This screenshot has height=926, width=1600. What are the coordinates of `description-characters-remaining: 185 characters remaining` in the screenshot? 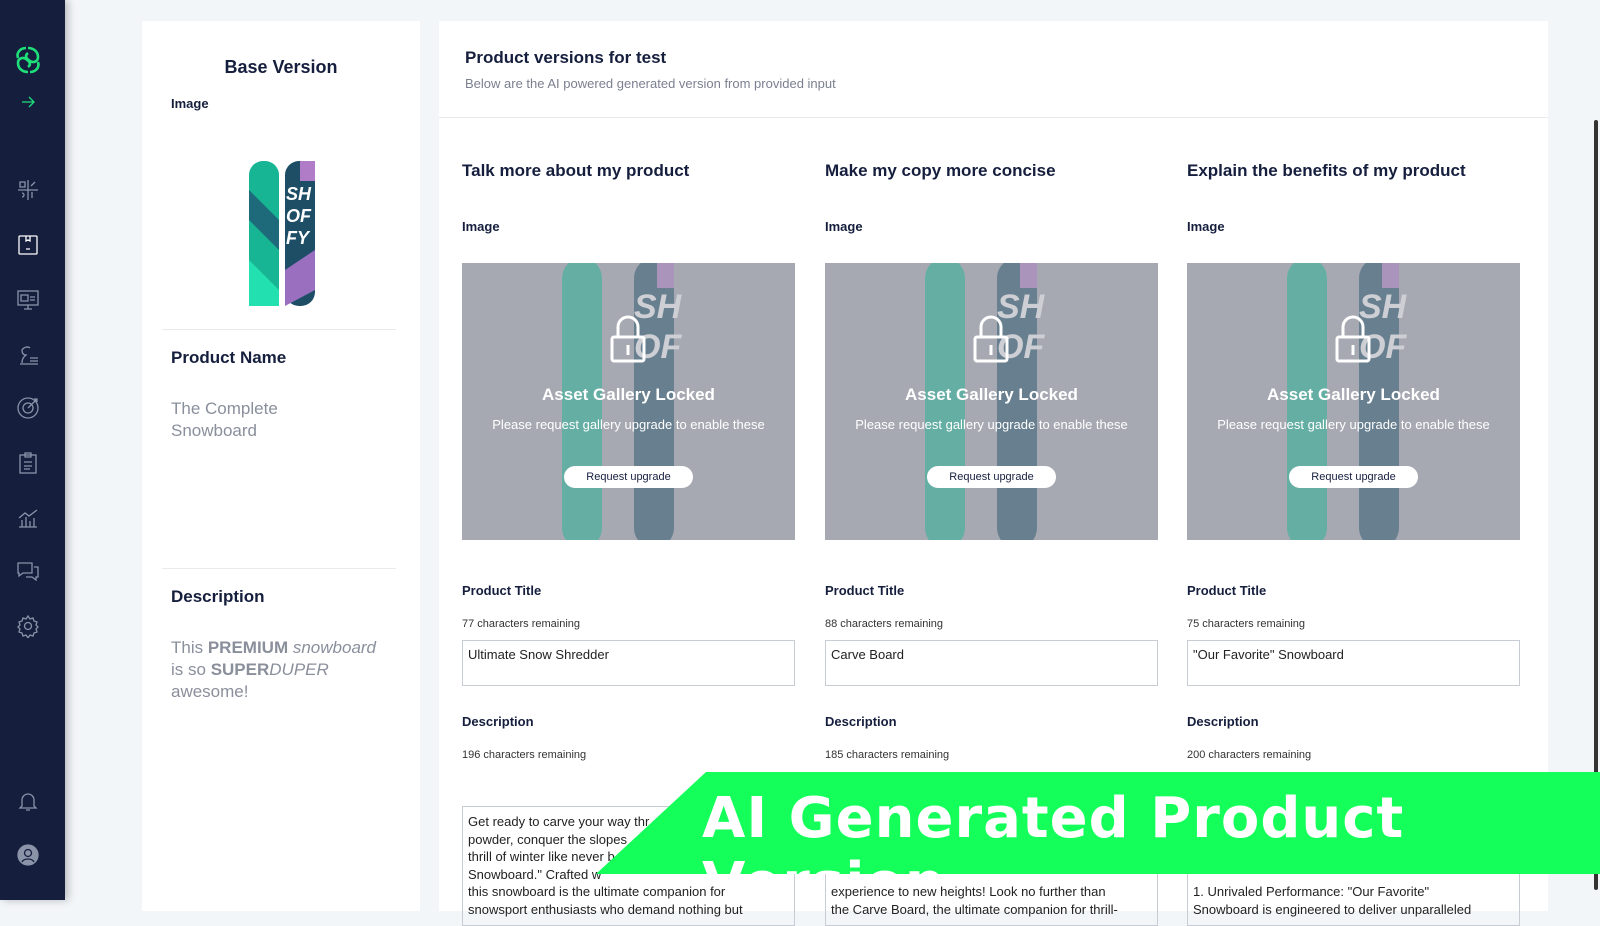 It's located at (887, 755).